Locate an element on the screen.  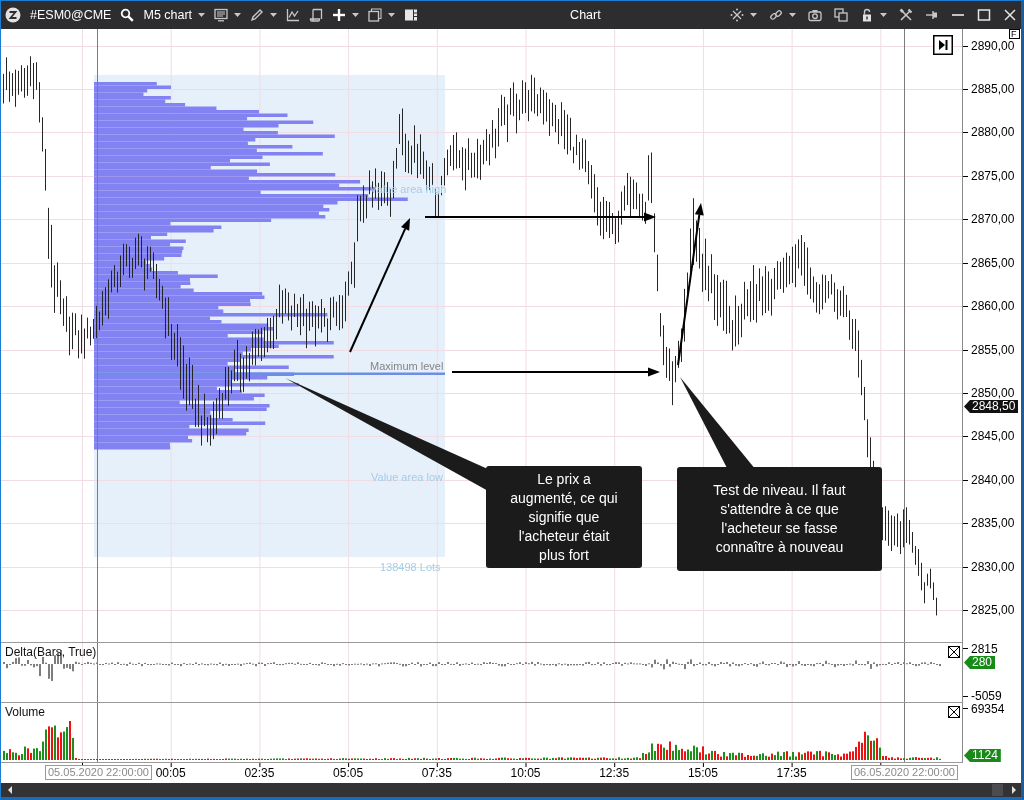
price-axis-label: 2845,00 is located at coordinates (993, 436).